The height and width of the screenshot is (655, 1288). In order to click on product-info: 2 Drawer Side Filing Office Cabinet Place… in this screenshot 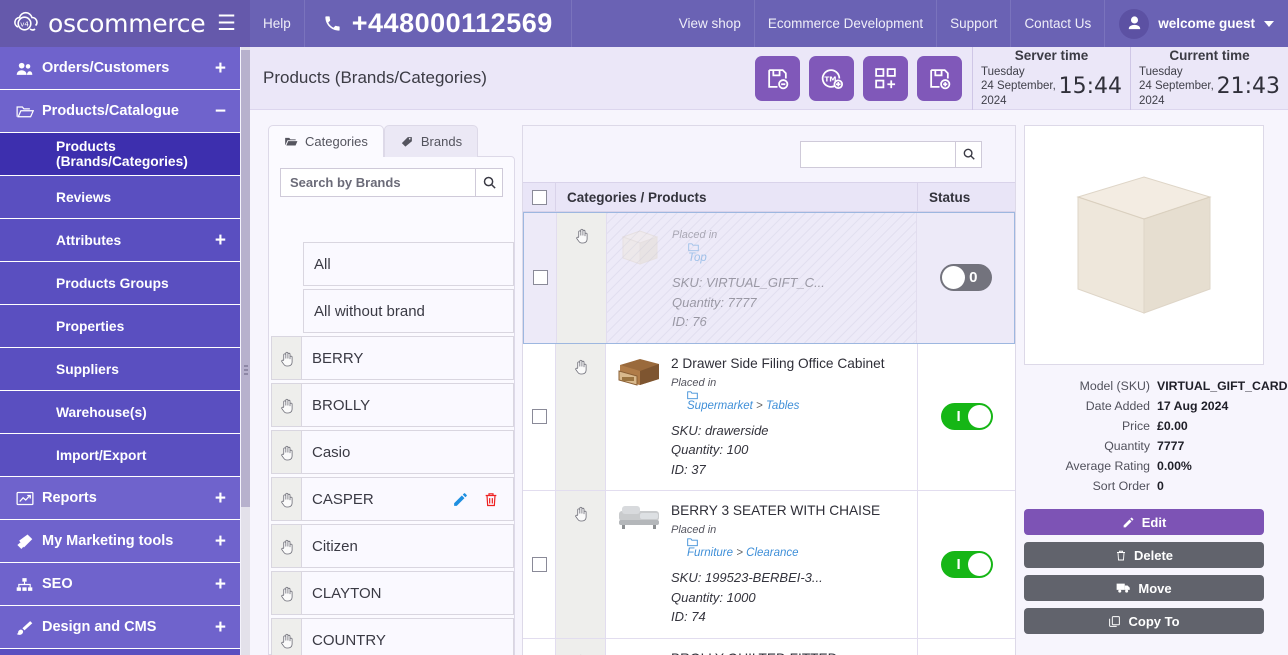, I will do `click(761, 417)`.